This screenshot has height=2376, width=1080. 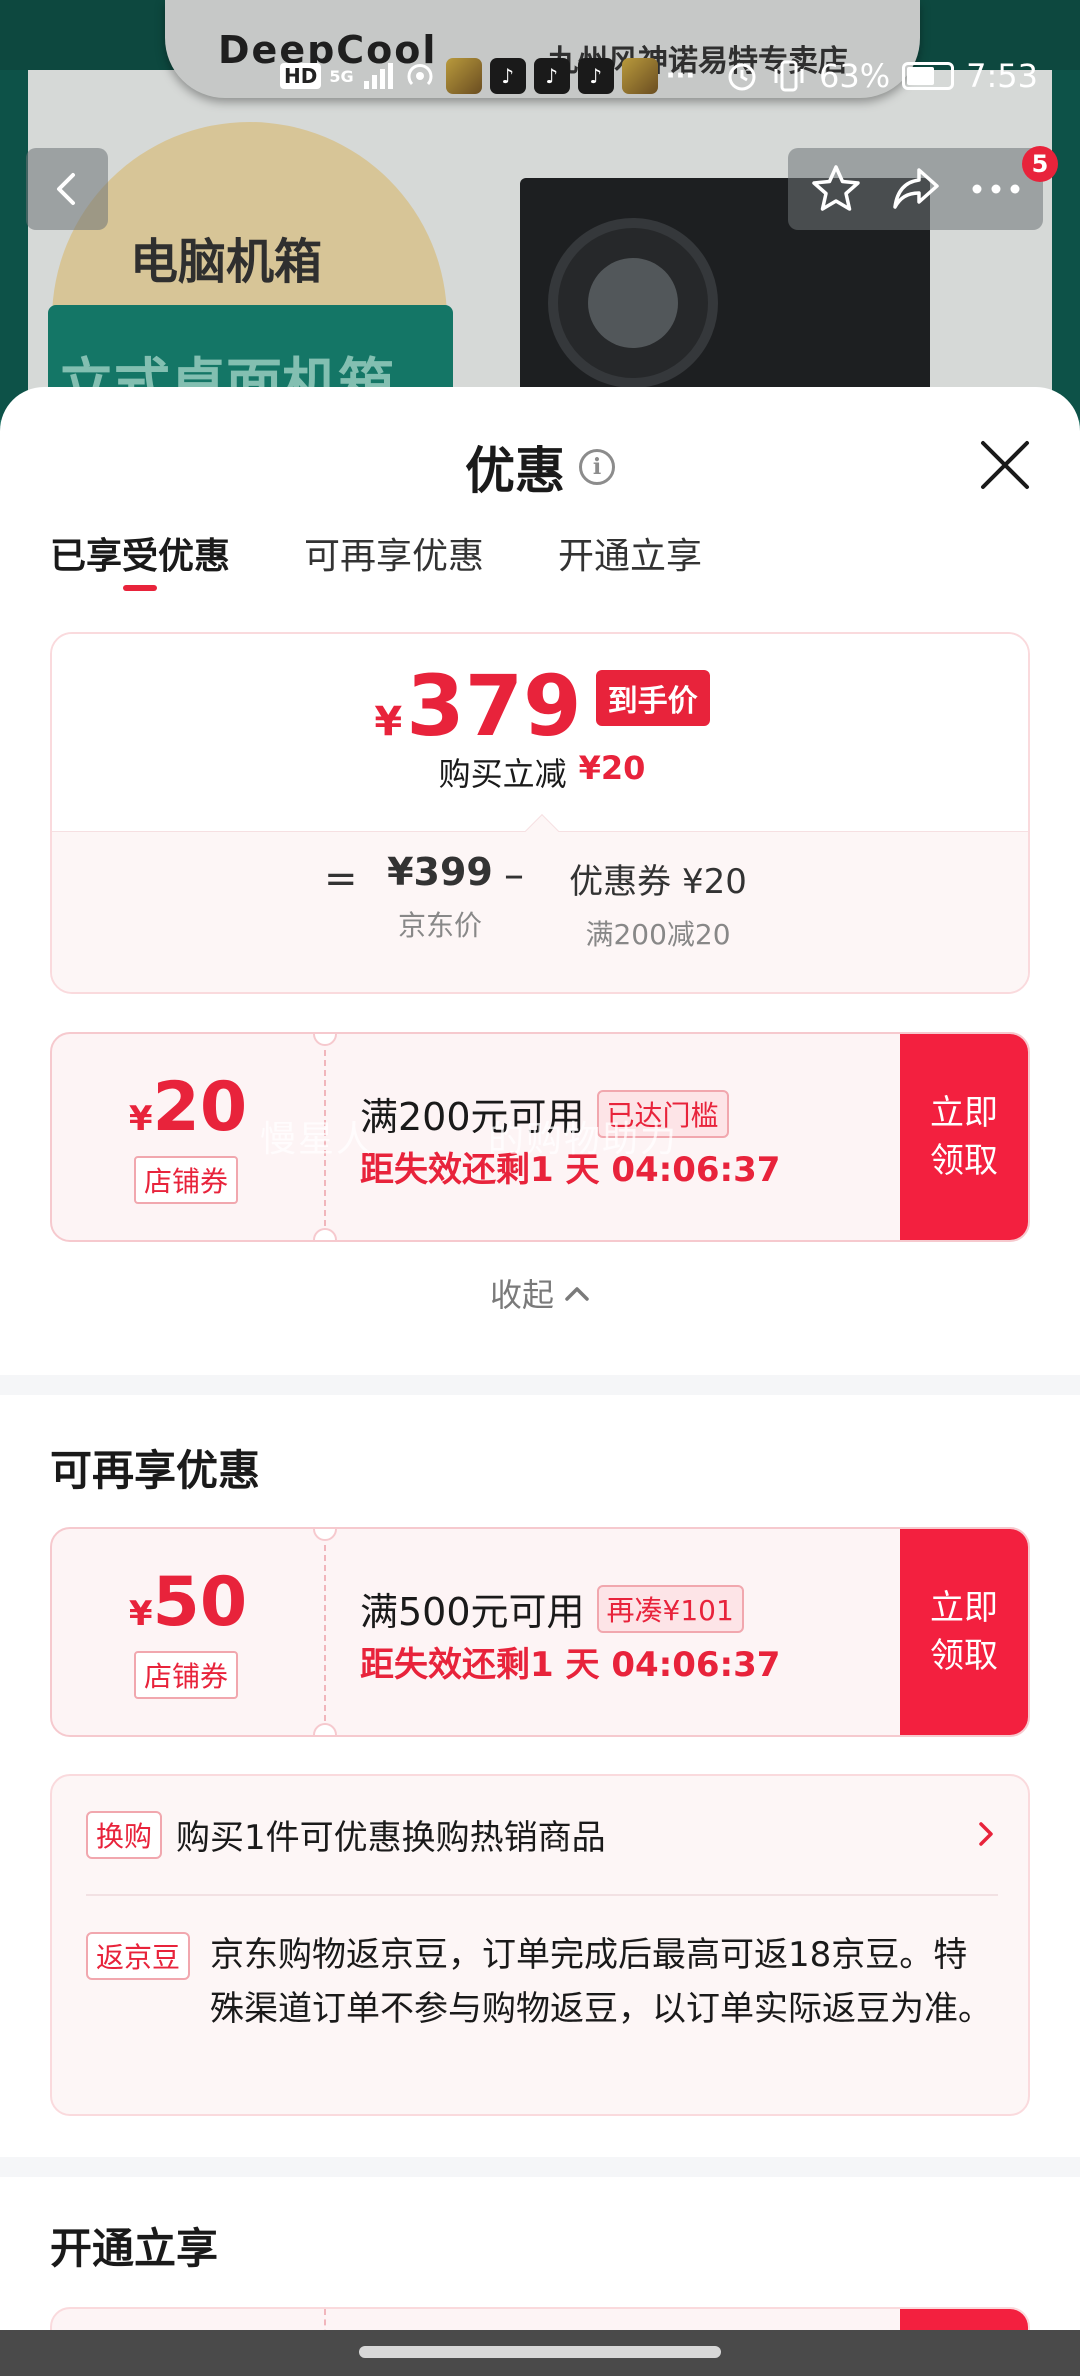 I want to click on coupon-value: 50, so click(x=200, y=1602).